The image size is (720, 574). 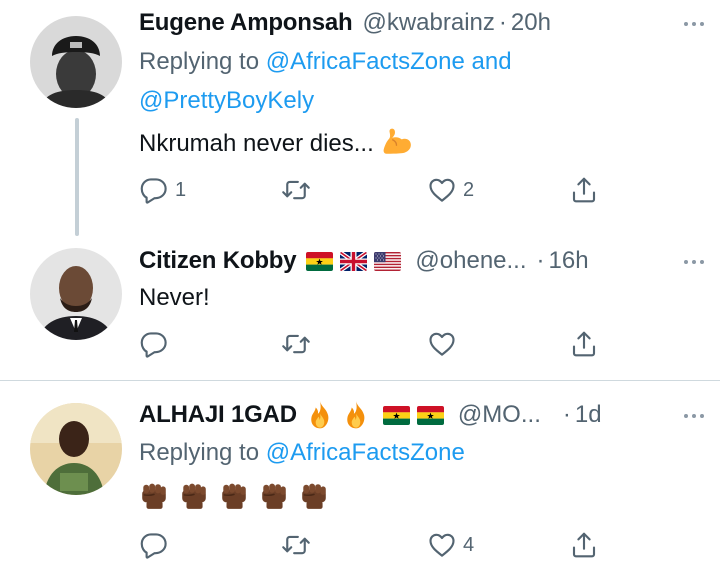 I want to click on replying-to: Replying to @AfricaFactsZone and, so click(x=325, y=61).